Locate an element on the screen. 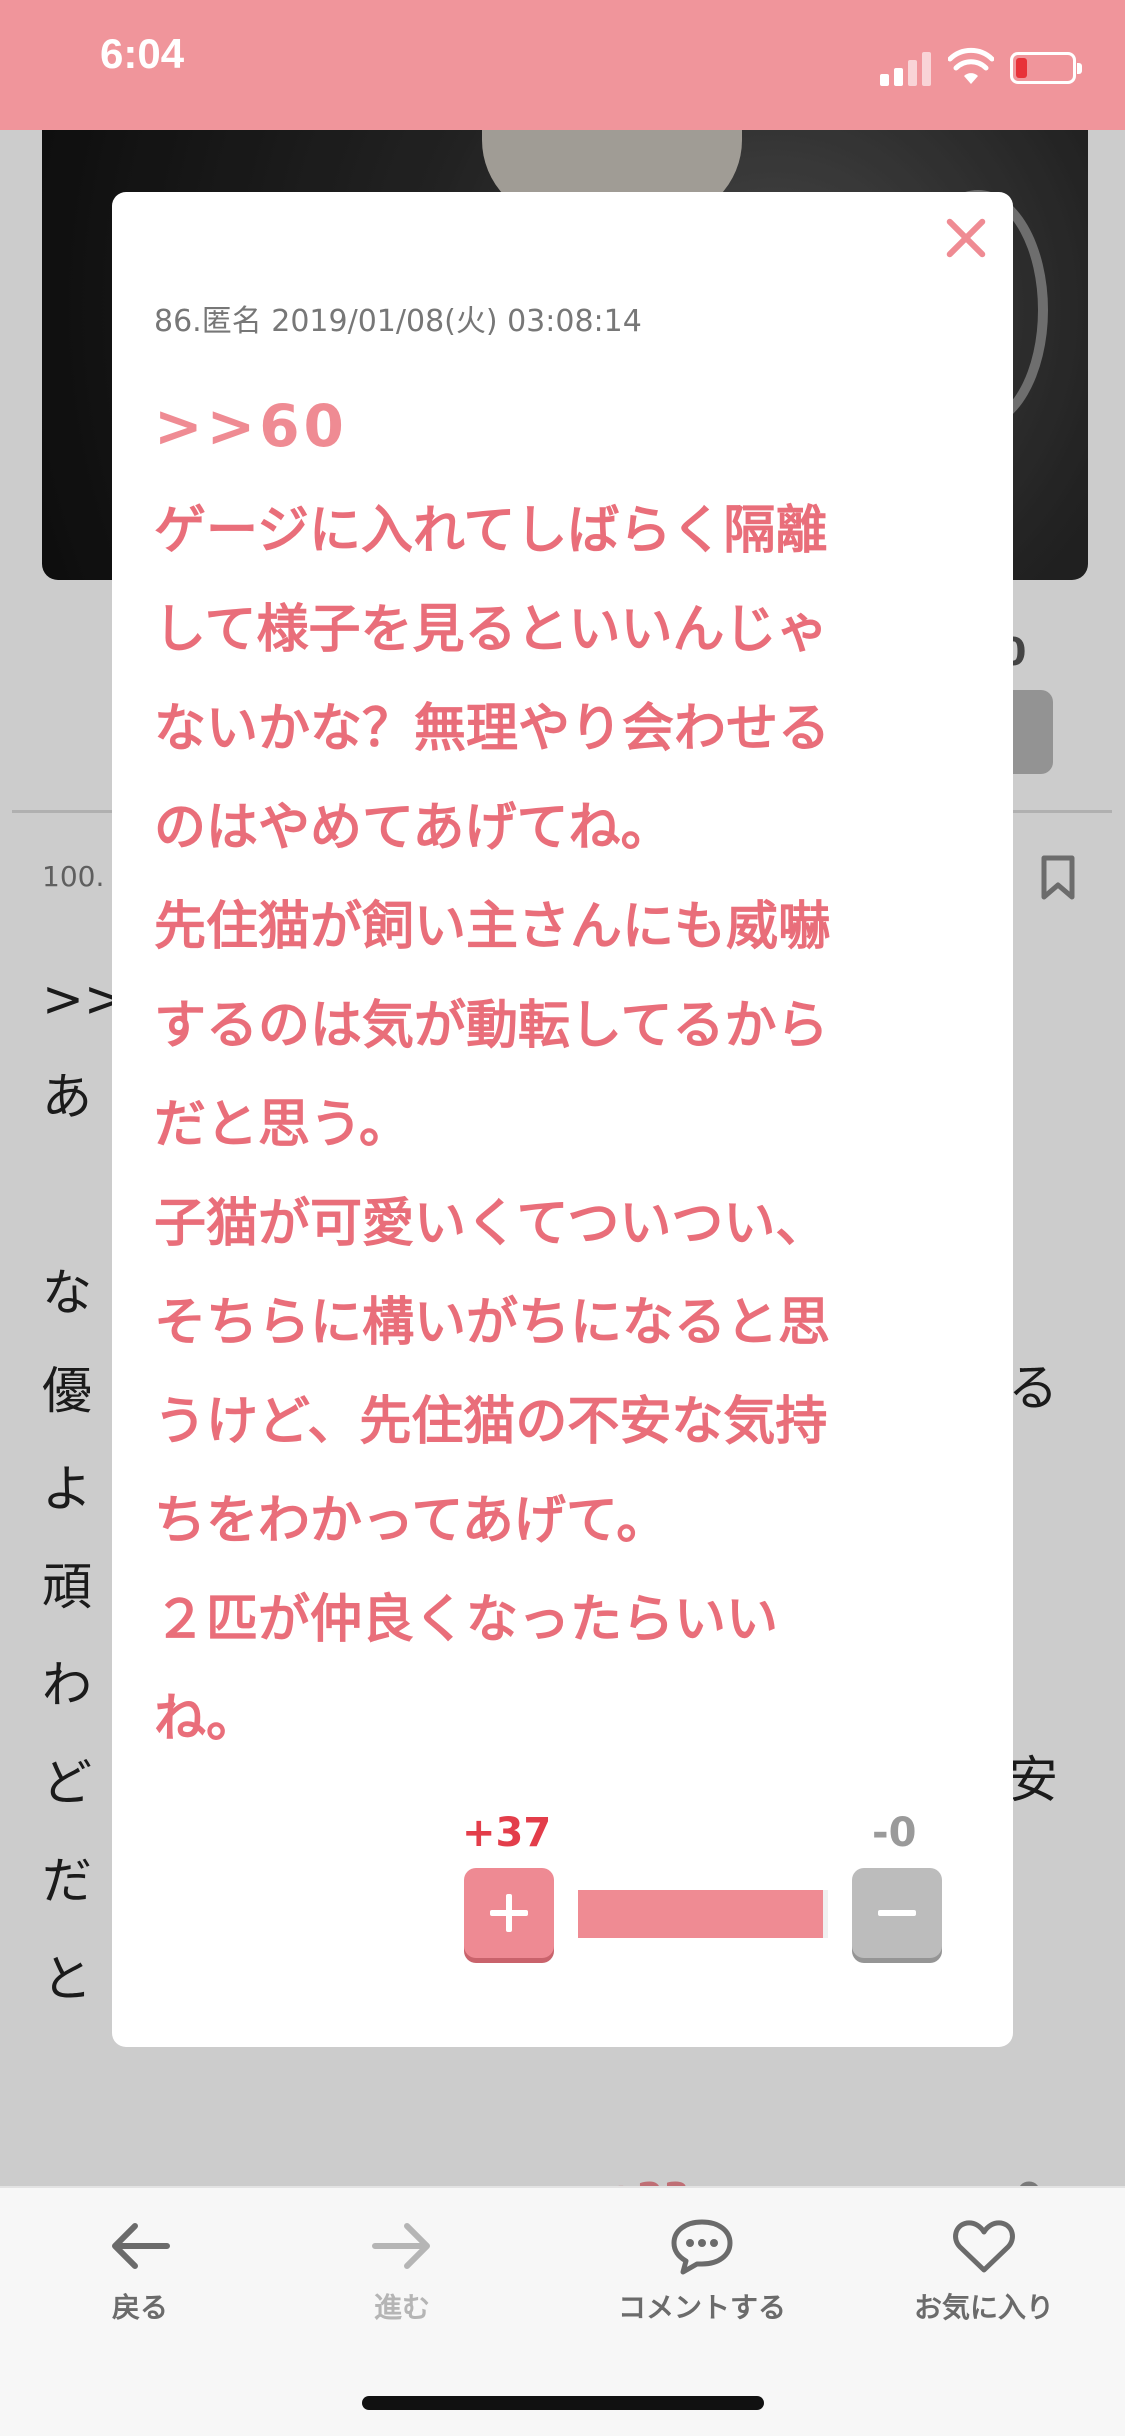  forward-label: 進む is located at coordinates (401, 2307).